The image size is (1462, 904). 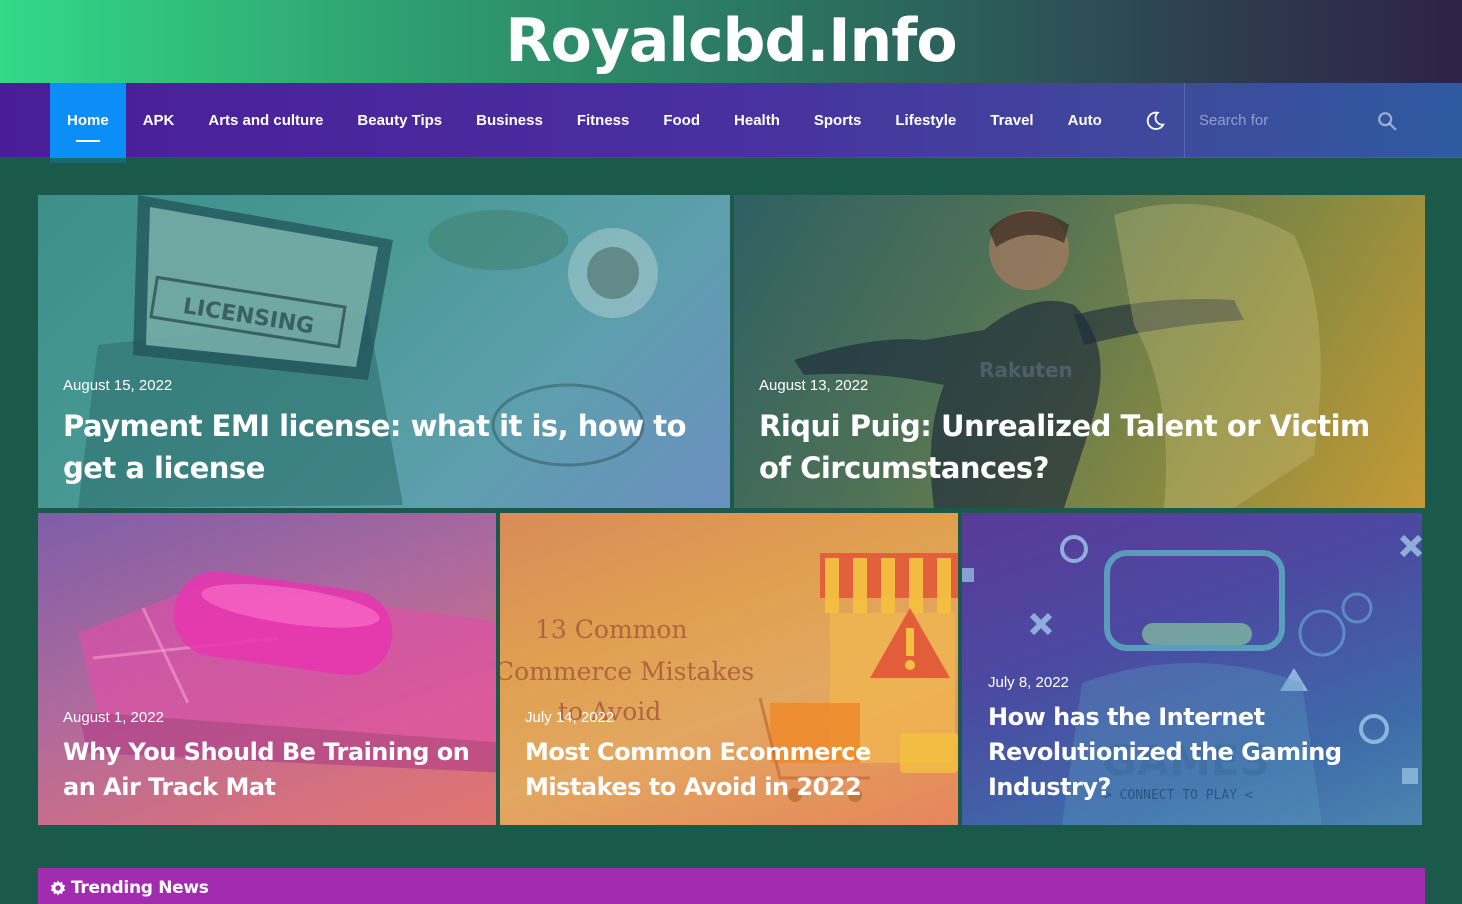 What do you see at coordinates (731, 886) in the screenshot?
I see `trending-news-bar: Trending News` at bounding box center [731, 886].